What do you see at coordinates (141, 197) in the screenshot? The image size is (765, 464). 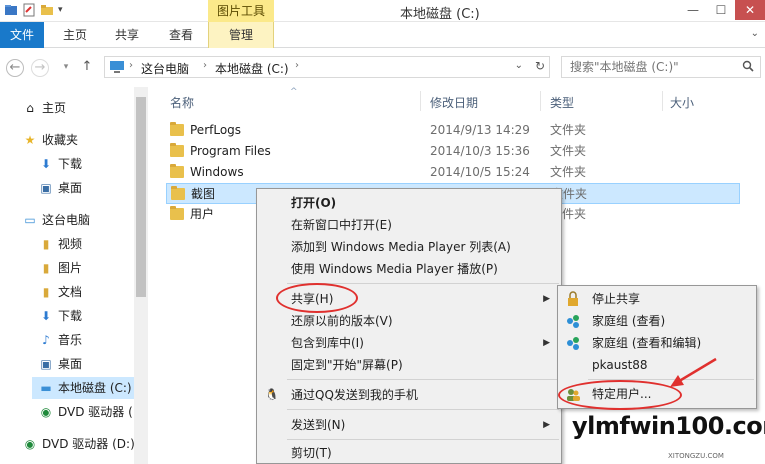 I see `nav-scrollbar-thumb` at bounding box center [141, 197].